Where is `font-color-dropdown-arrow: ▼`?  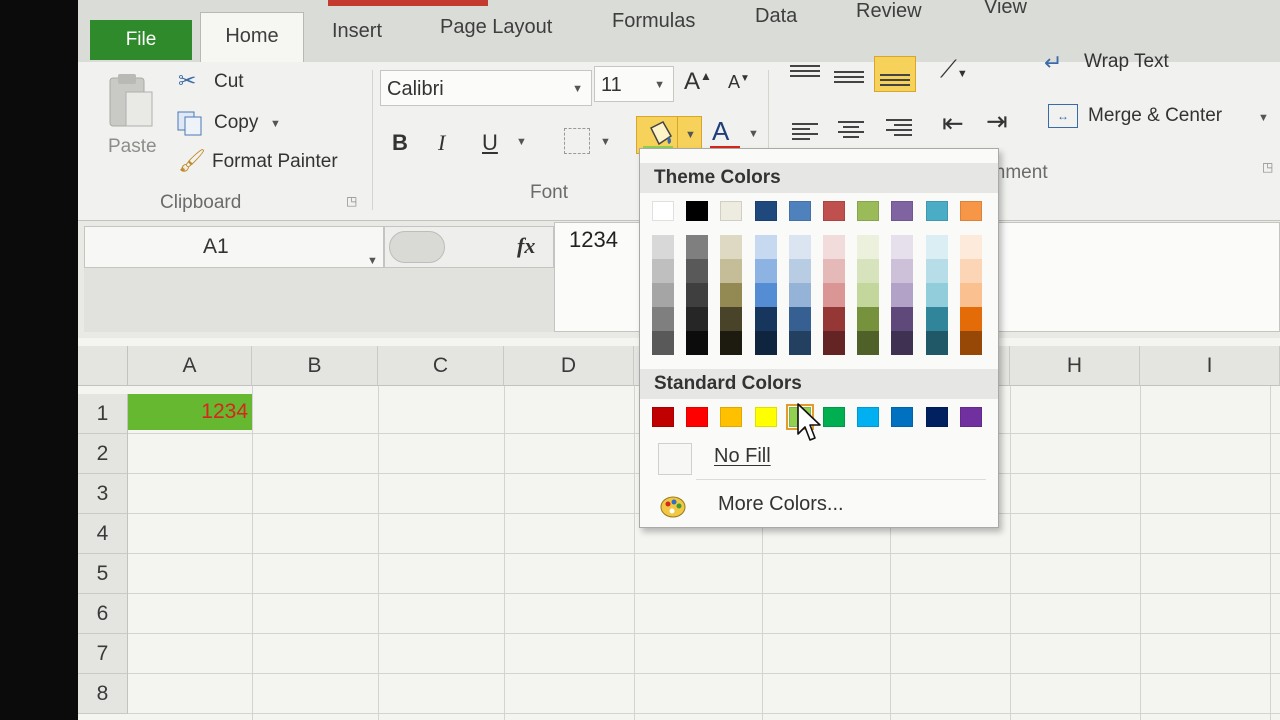 font-color-dropdown-arrow: ▼ is located at coordinates (753, 134).